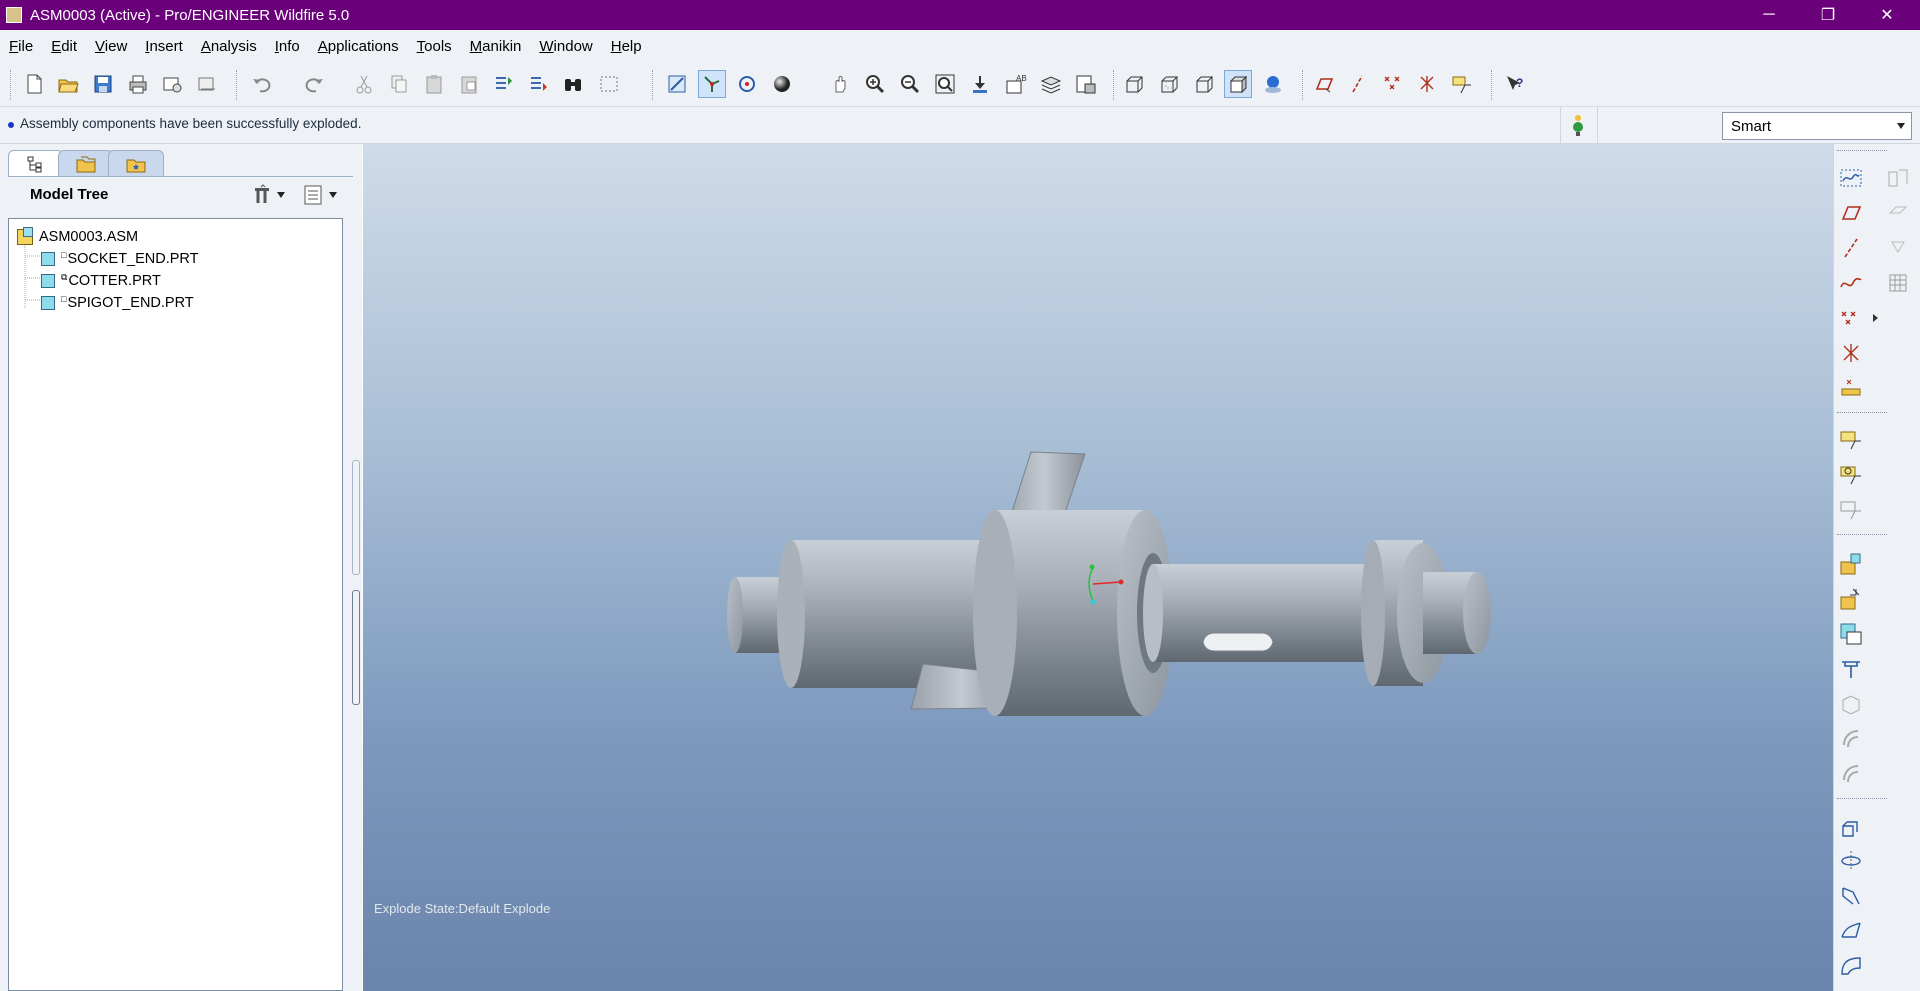 Image resolution: width=1920 pixels, height=991 pixels. Describe the element at coordinates (538, 84) in the screenshot. I see `regeneration-manager-icon` at that location.